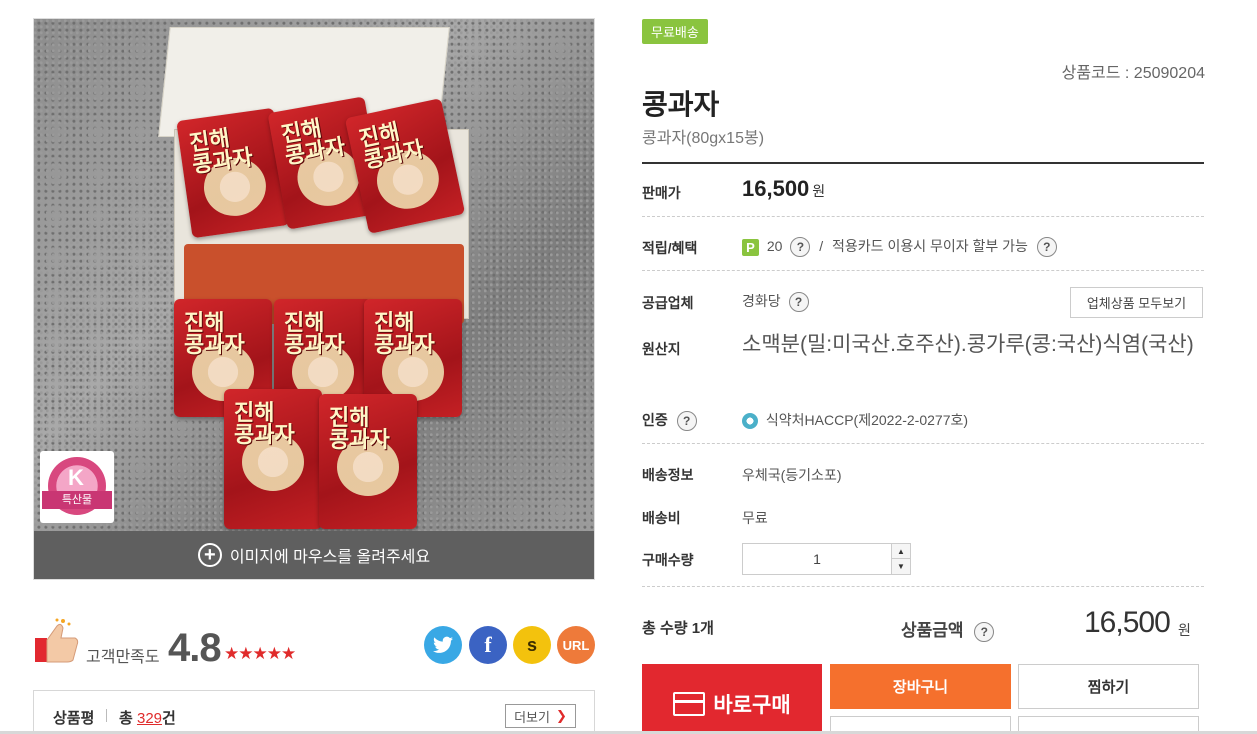 This screenshot has height=734, width=1257. I want to click on qty-label: 구매수량, so click(668, 560).